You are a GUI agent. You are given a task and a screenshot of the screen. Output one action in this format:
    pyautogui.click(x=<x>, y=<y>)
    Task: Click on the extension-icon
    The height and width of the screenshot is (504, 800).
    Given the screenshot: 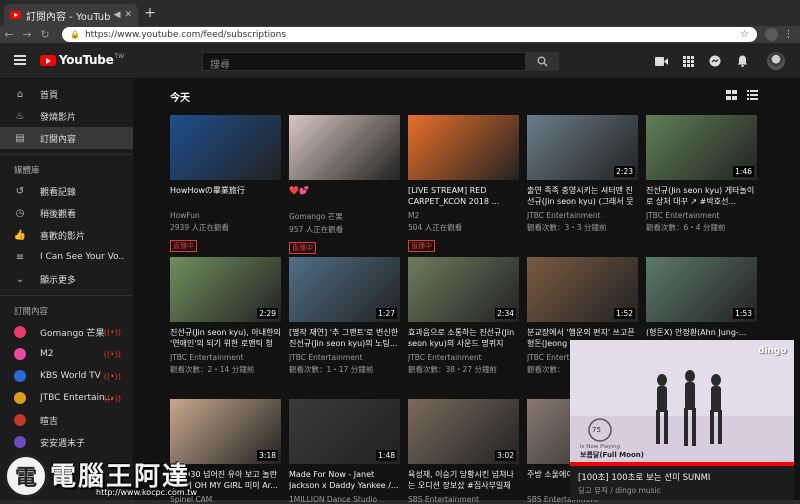 What is the action you would take?
    pyautogui.click(x=771, y=34)
    